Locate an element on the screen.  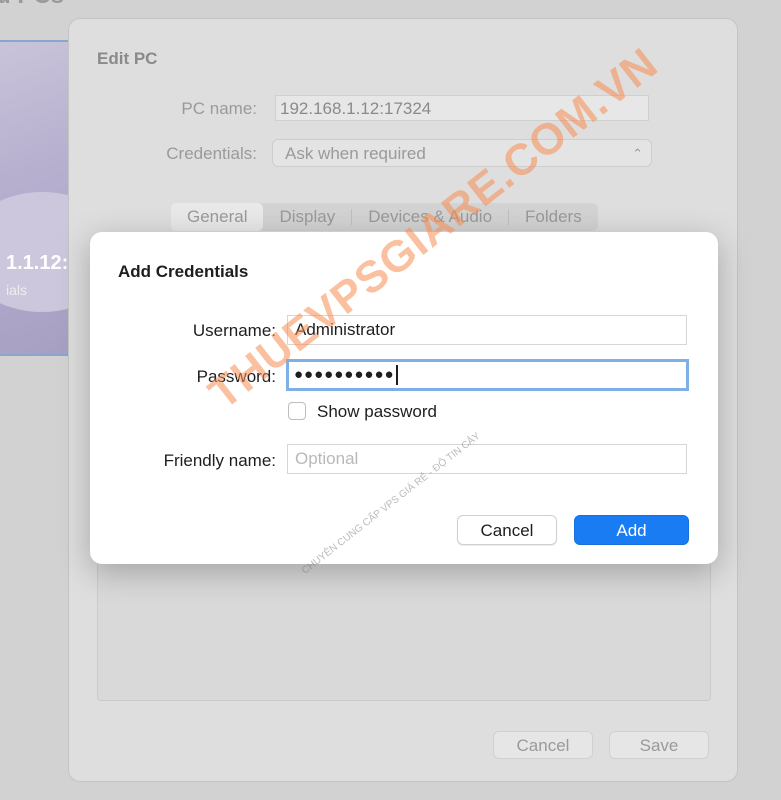
credentials-select-value: Ask when required is located at coordinates (355, 153).